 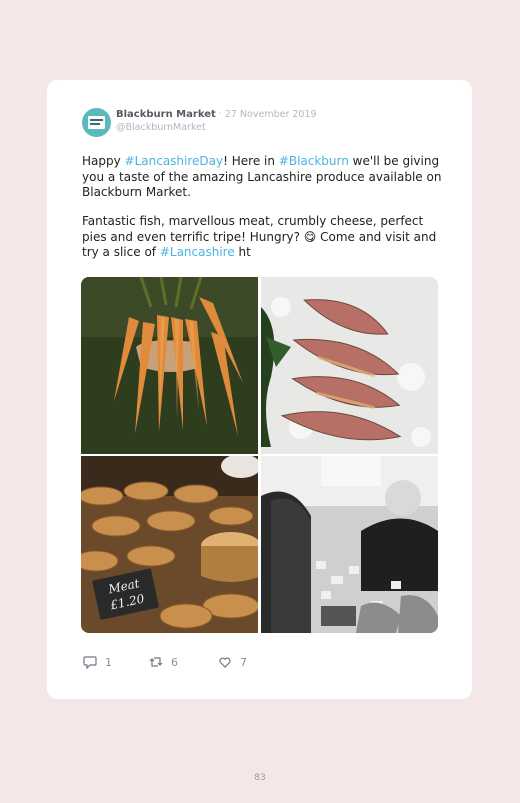 I want to click on pies-image: Meat £1.20, so click(x=169, y=544).